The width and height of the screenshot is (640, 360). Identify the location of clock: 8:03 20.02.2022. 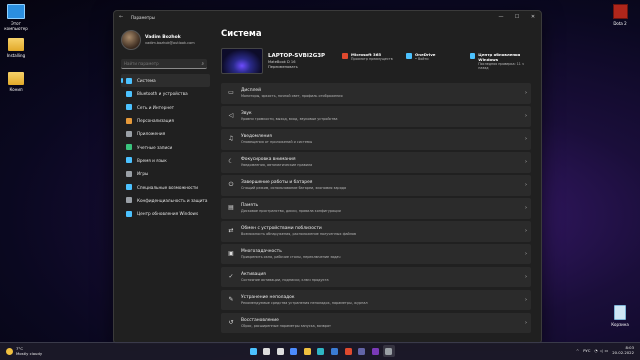
(623, 350).